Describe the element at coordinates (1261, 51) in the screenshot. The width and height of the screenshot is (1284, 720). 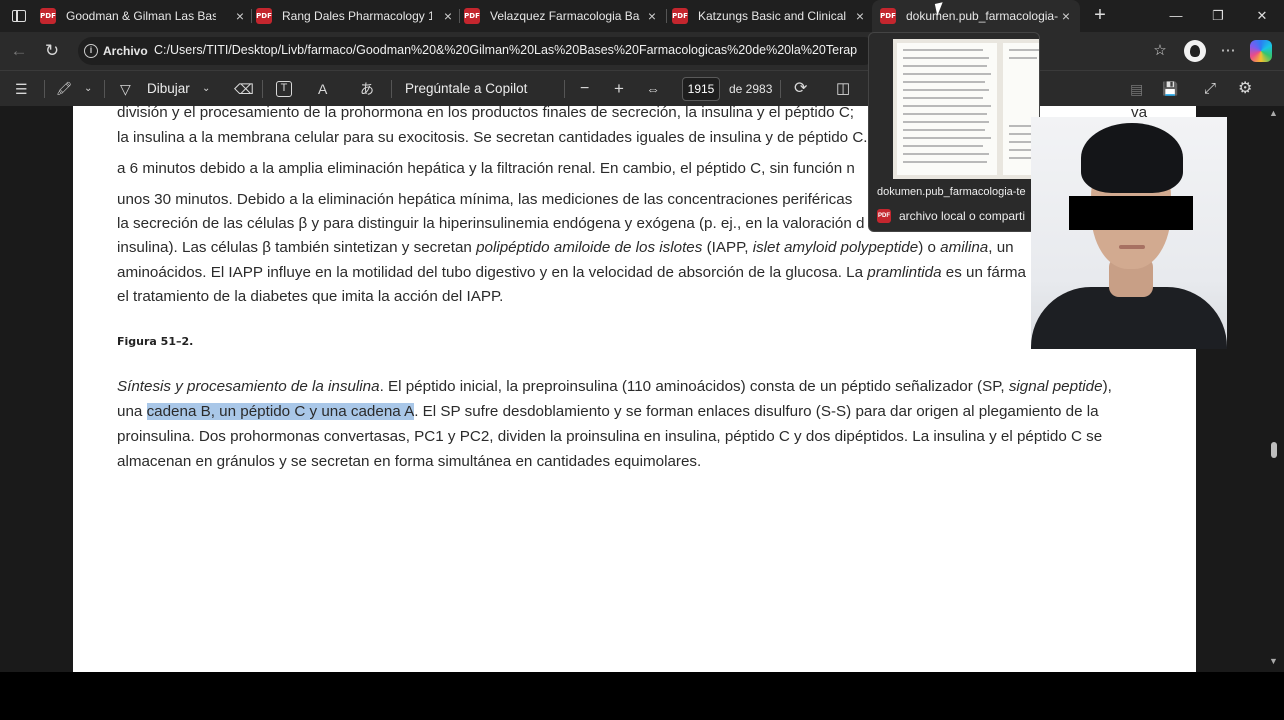
I see `copilot-icon` at that location.